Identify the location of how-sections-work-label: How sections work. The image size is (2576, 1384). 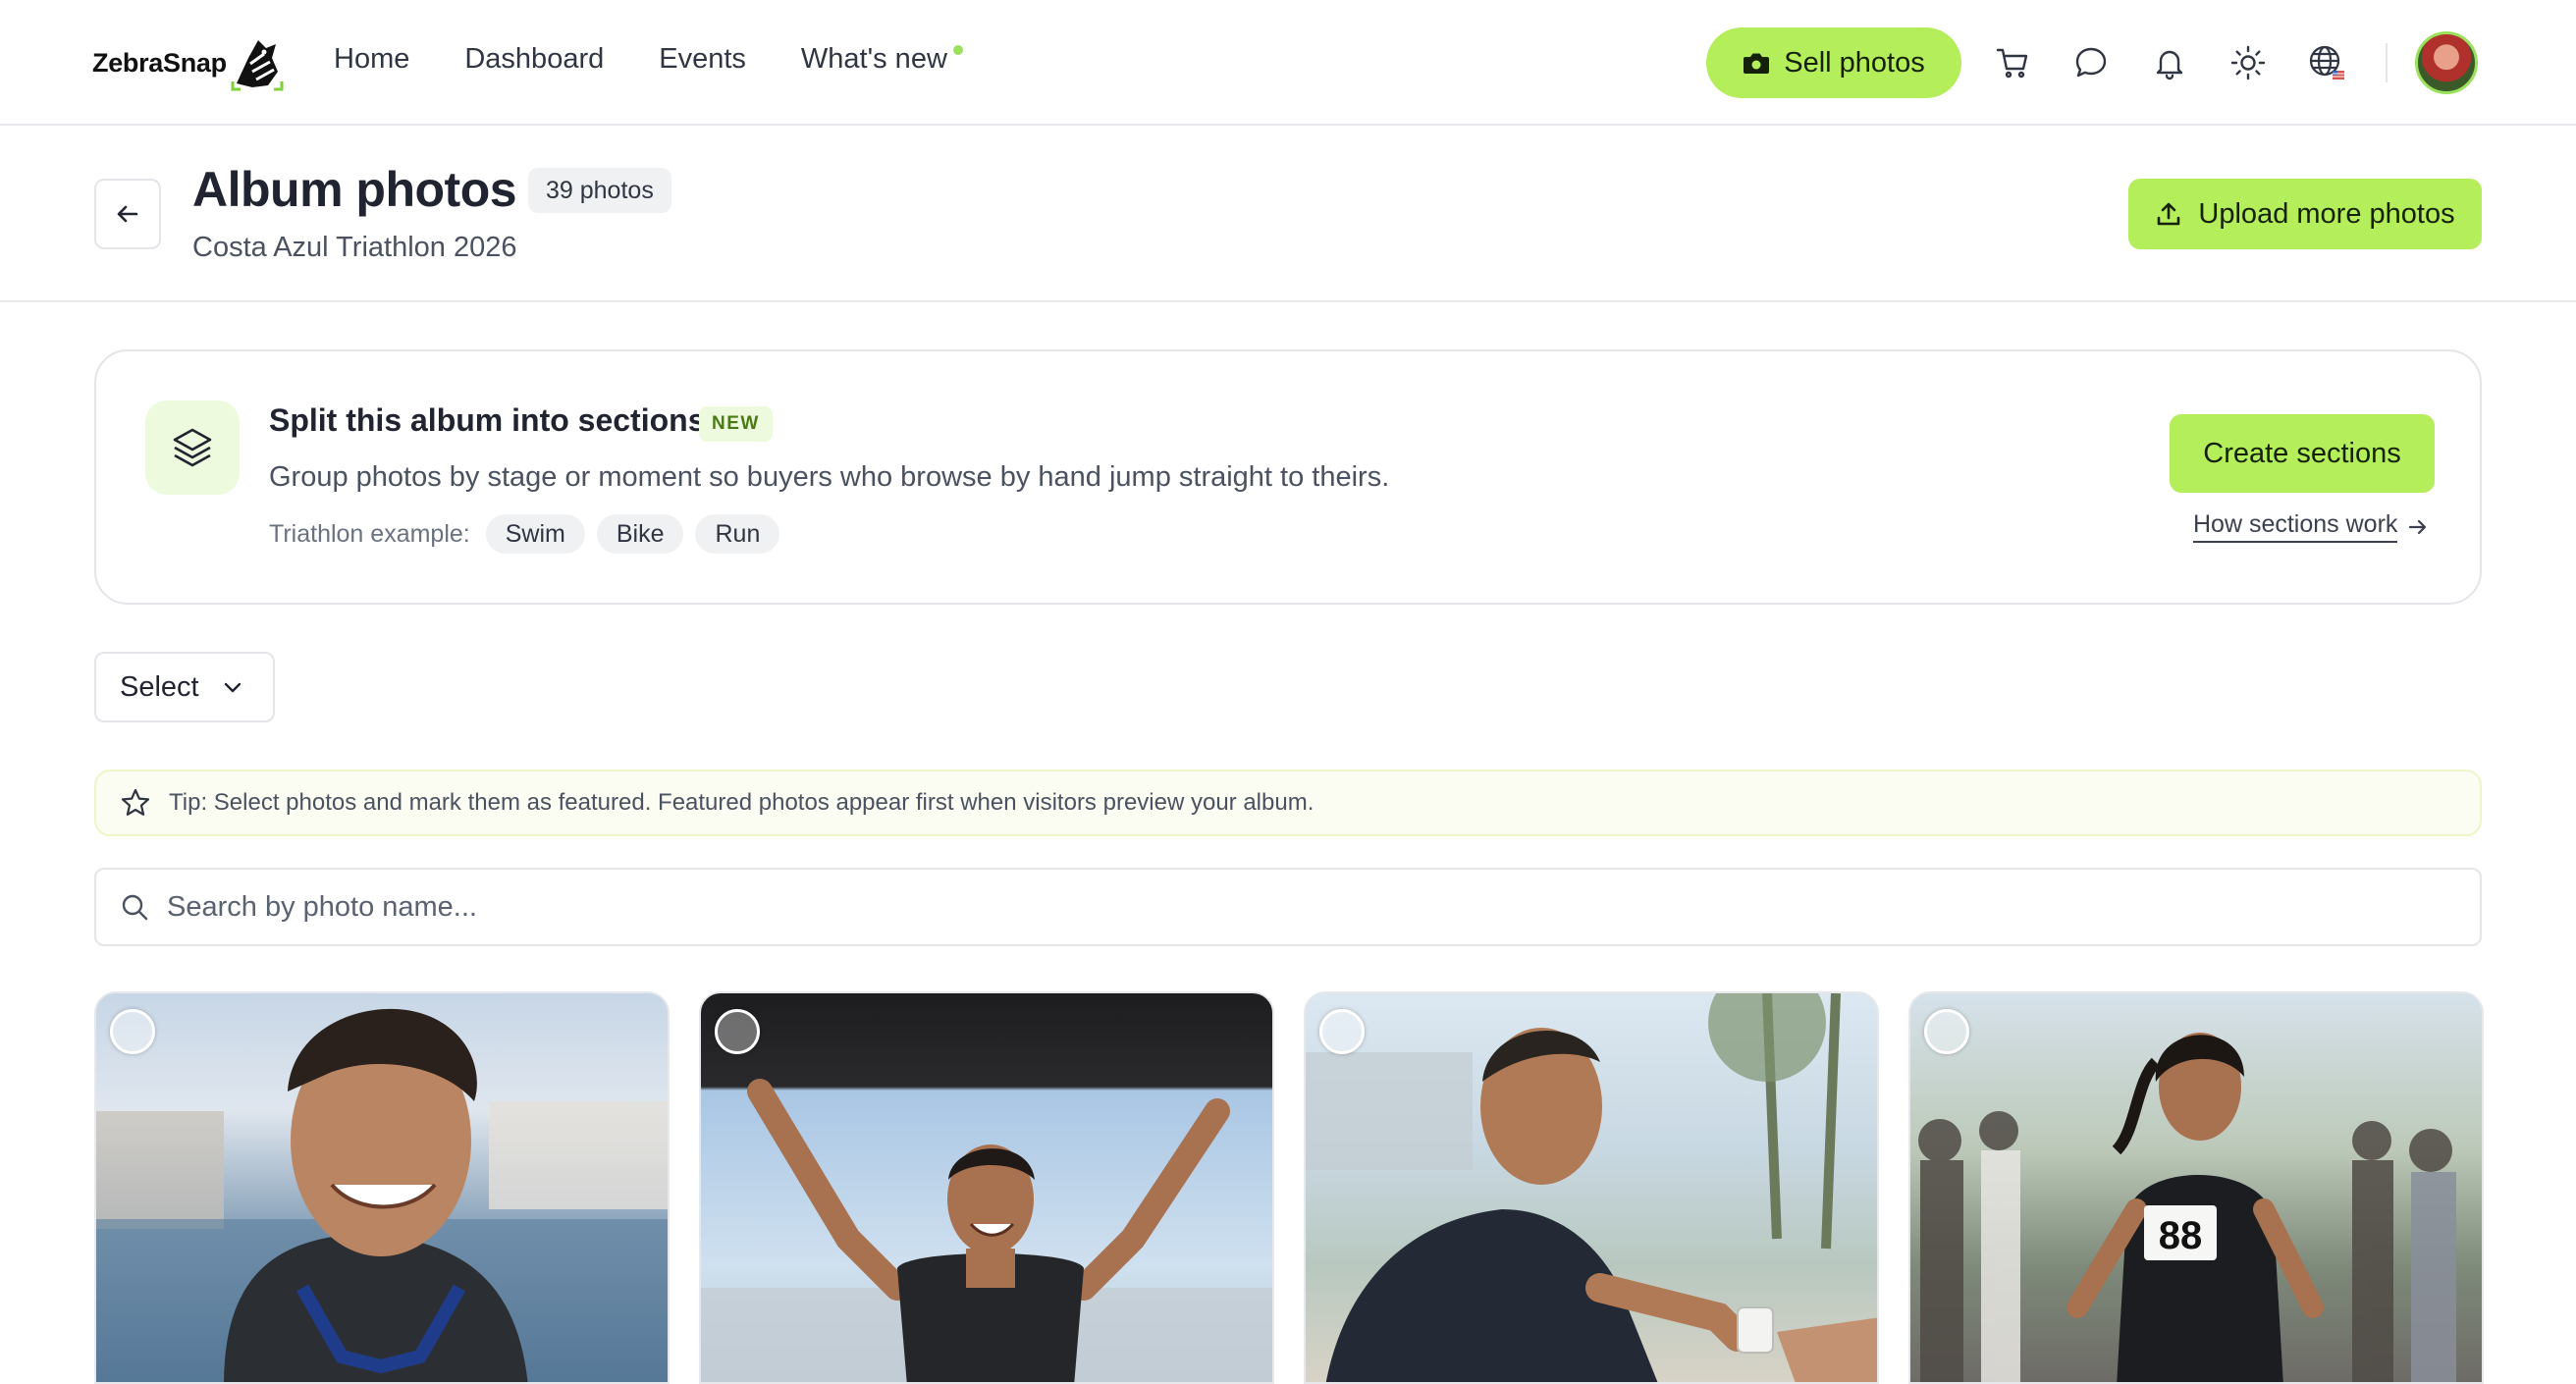
(2295, 526).